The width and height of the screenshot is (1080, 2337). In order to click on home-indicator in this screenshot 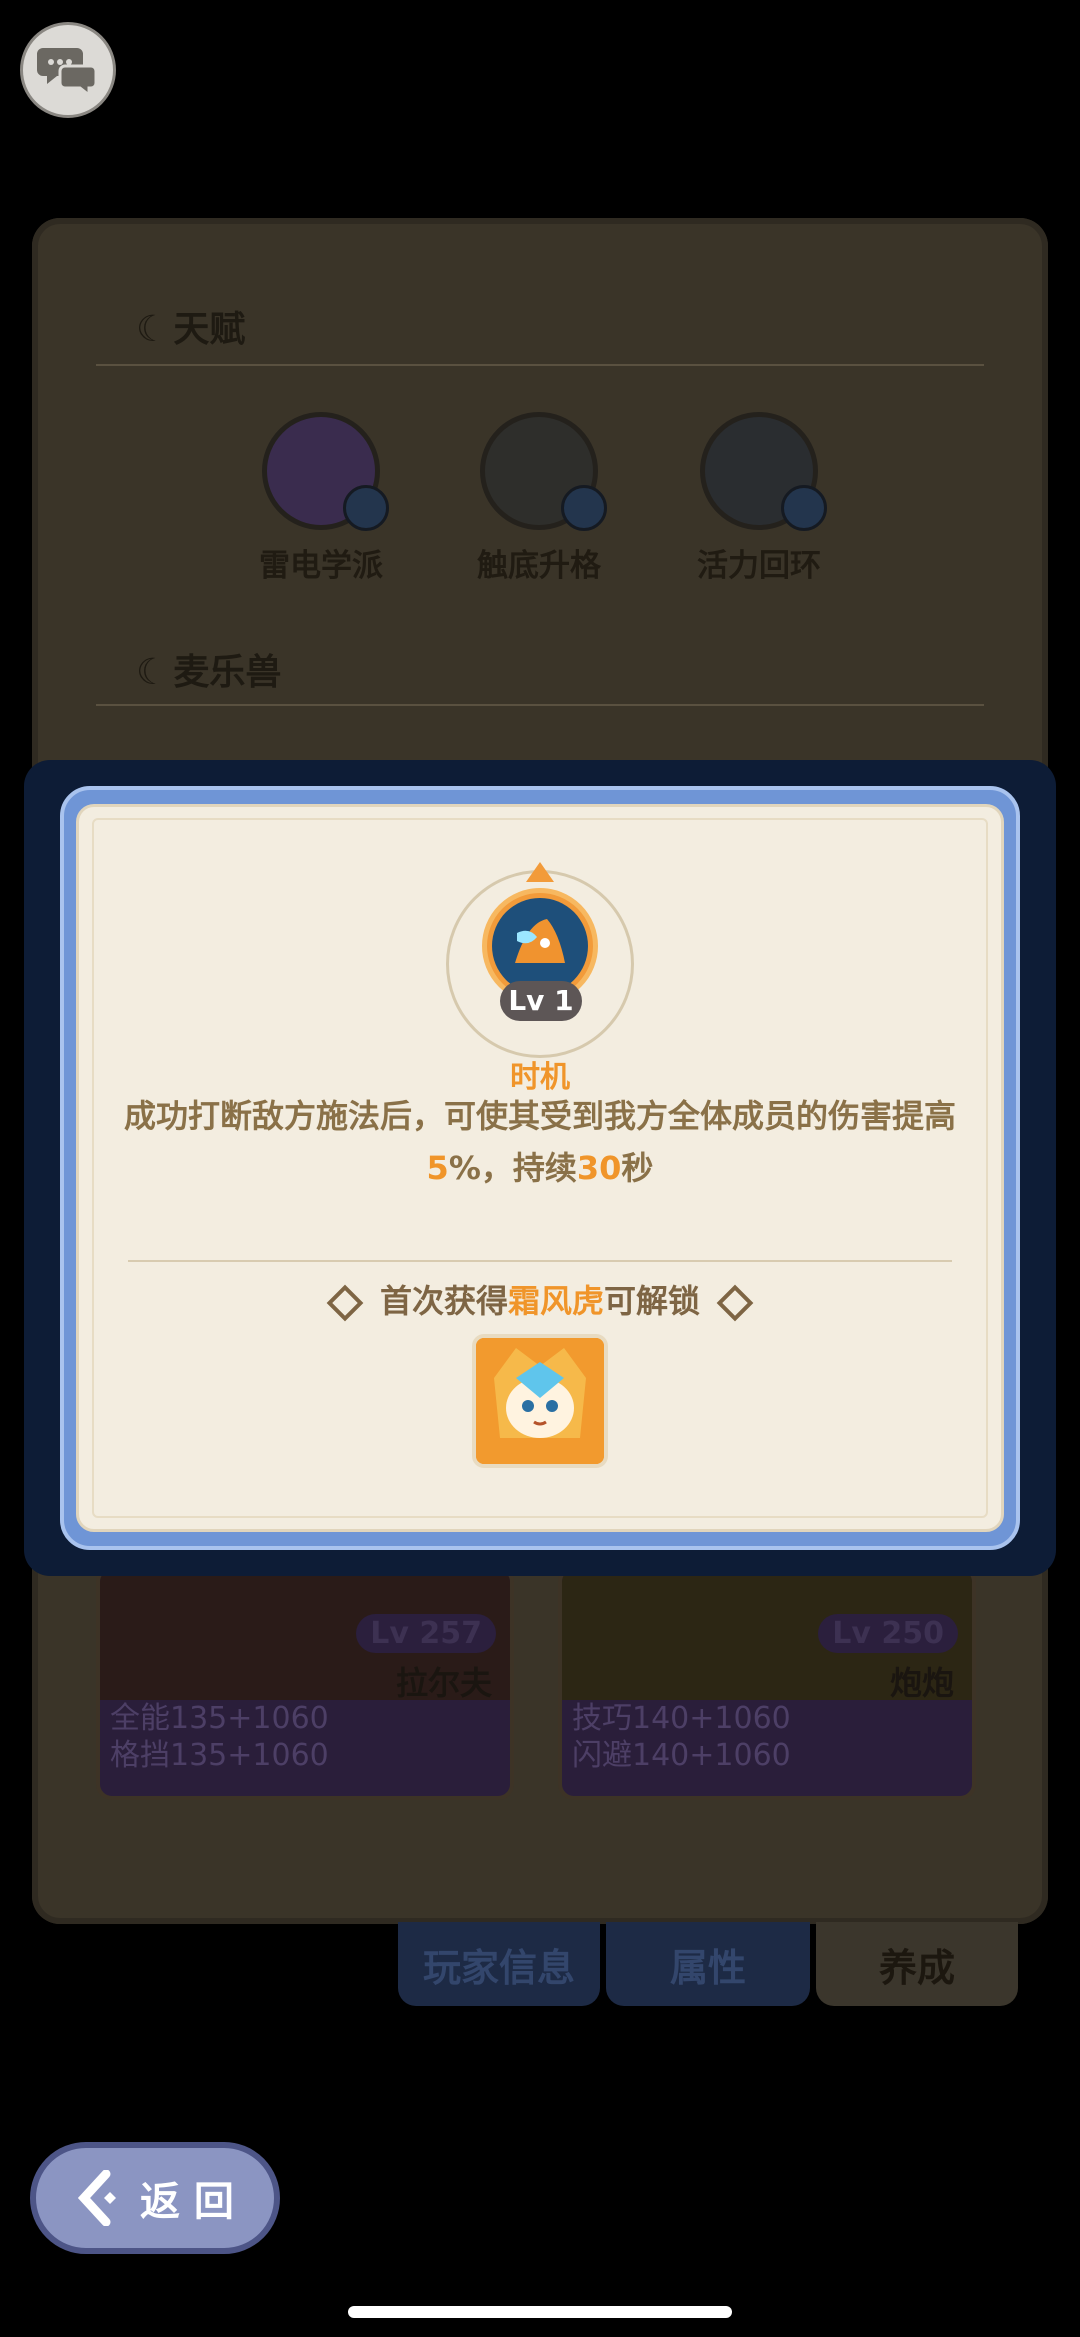, I will do `click(540, 2312)`.